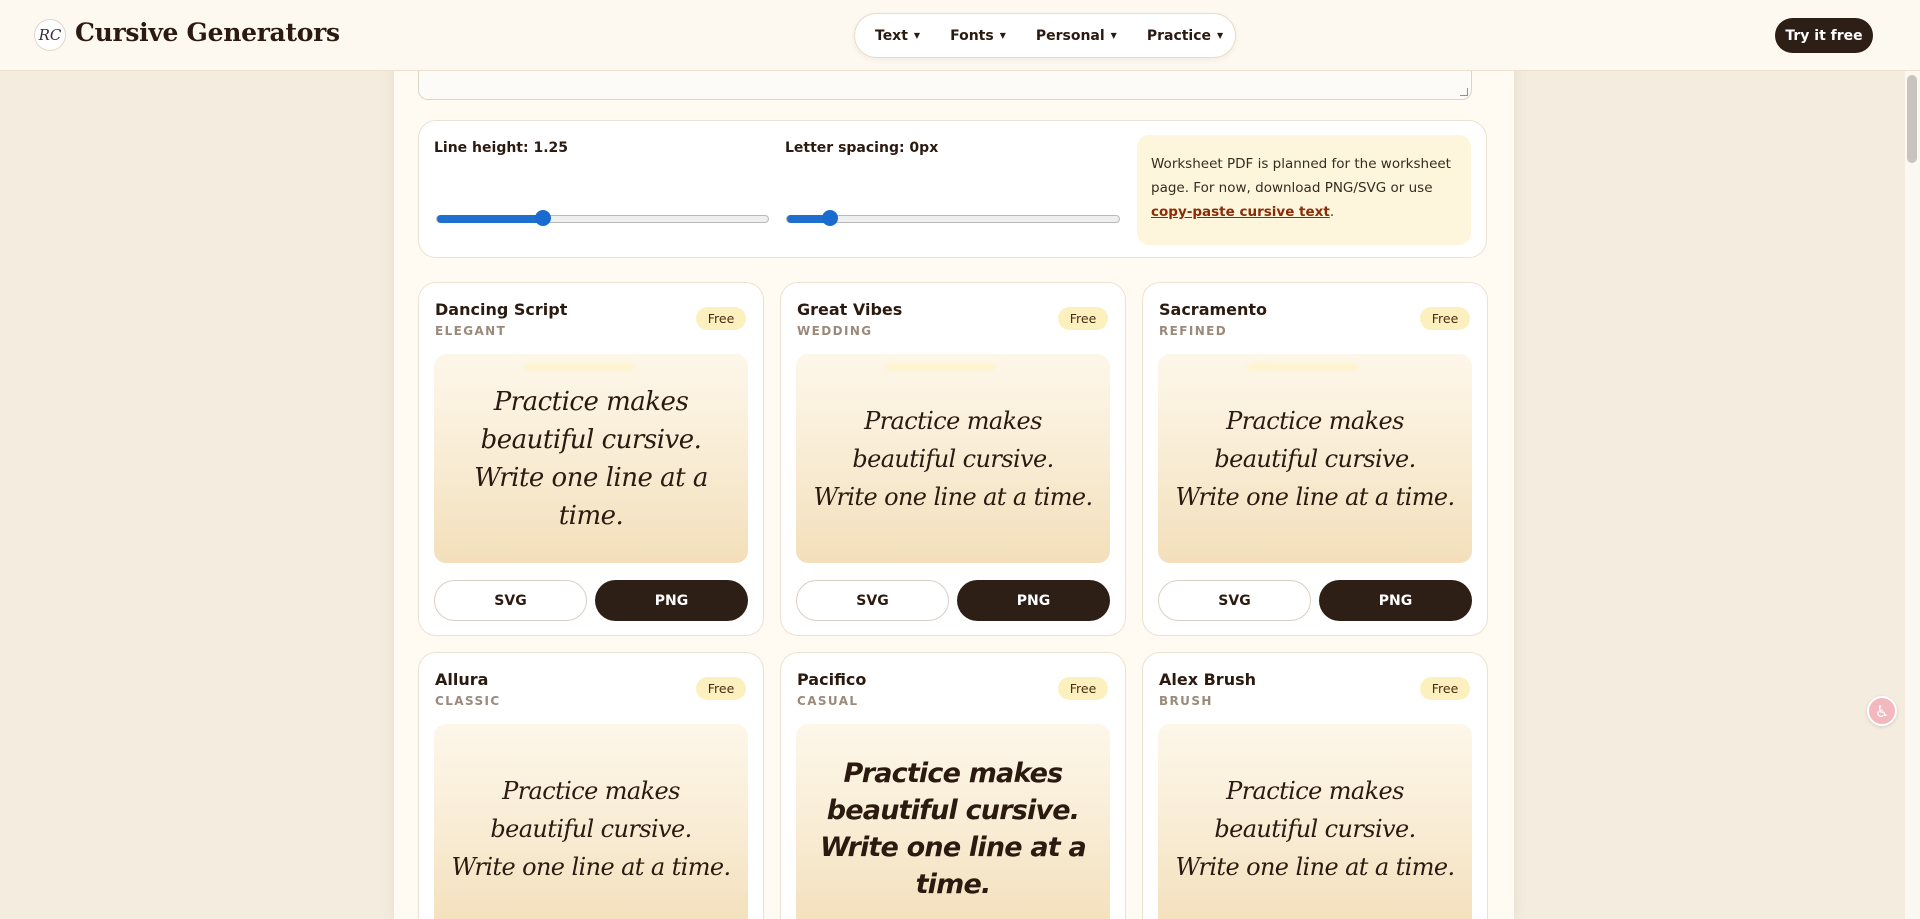 The width and height of the screenshot is (1920, 919). Describe the element at coordinates (862, 148) in the screenshot. I see `letter-spacing-label: Letter spacing: 0px` at that location.